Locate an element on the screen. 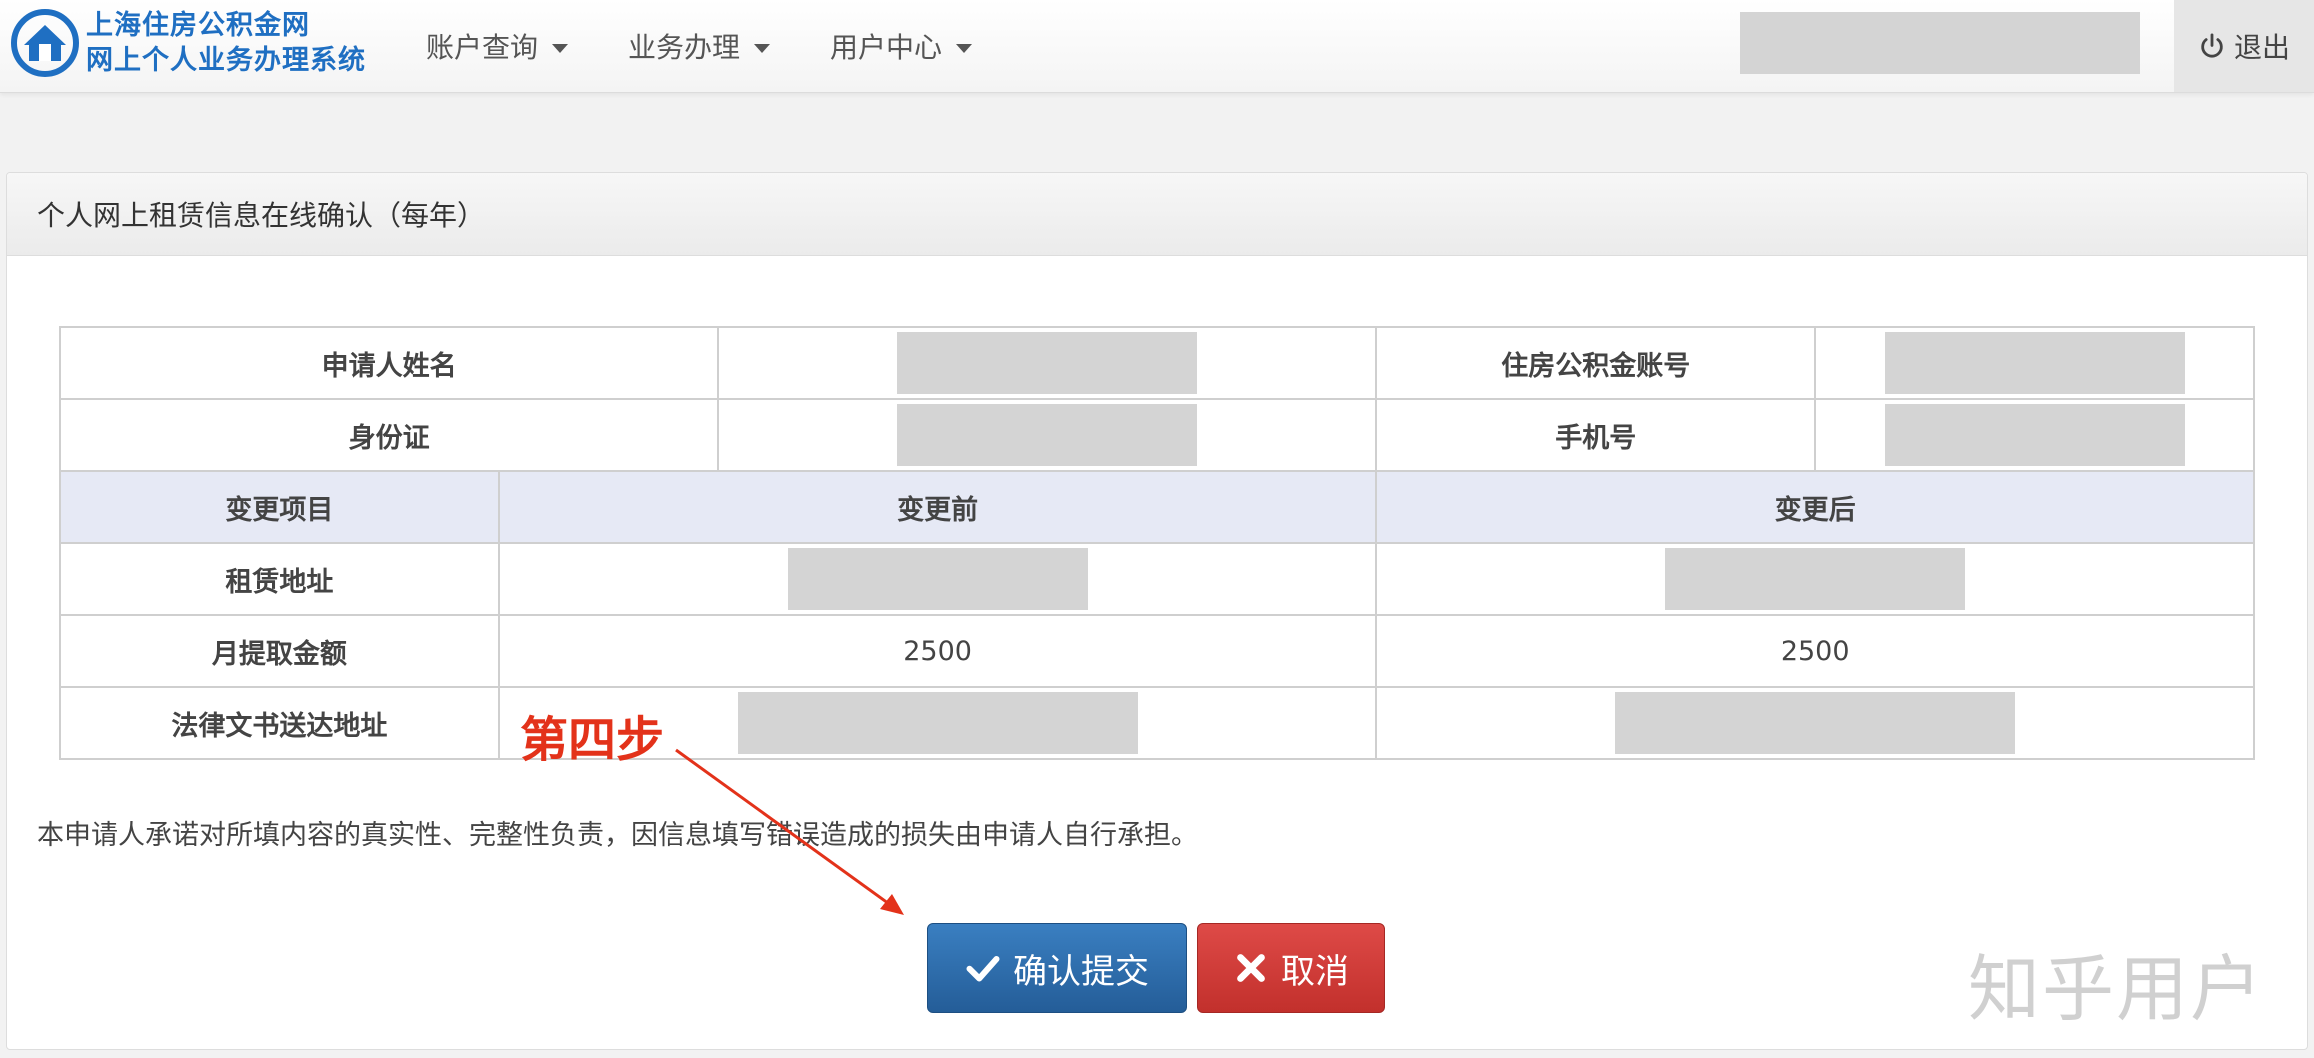  table-row: 法律文书送达地址 is located at coordinates (1157, 723).